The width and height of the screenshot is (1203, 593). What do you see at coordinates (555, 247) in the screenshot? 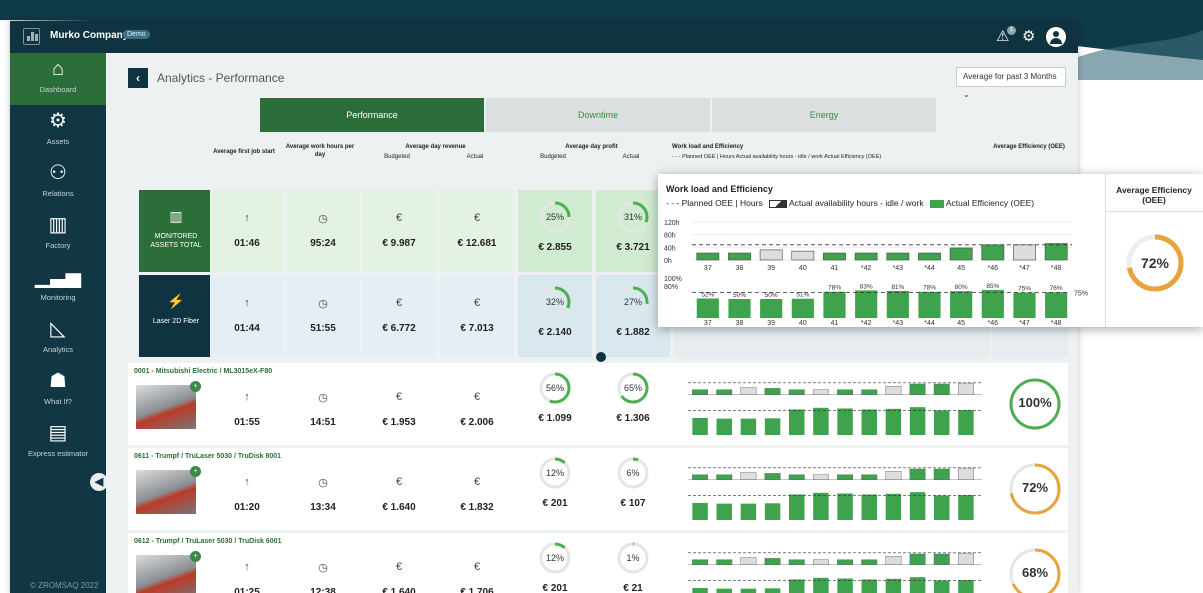
I see `cell-value: € 2.855` at bounding box center [555, 247].